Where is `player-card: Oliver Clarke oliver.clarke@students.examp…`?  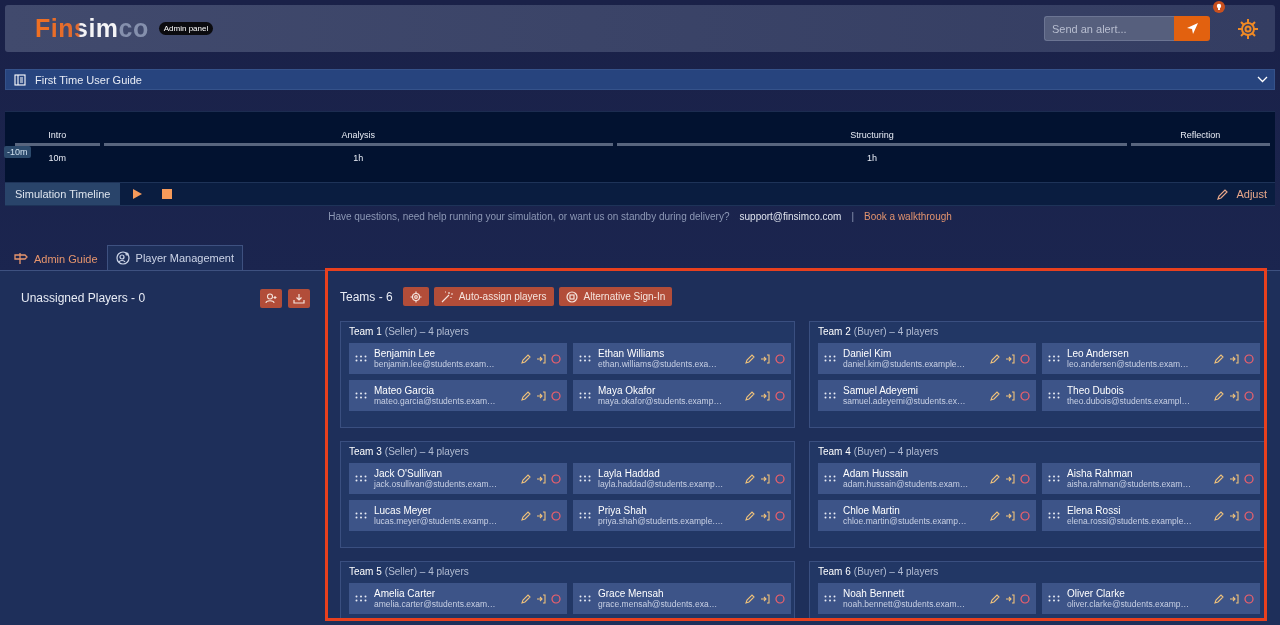 player-card: Oliver Clarke oliver.clarke@students.examp… is located at coordinates (1151, 598).